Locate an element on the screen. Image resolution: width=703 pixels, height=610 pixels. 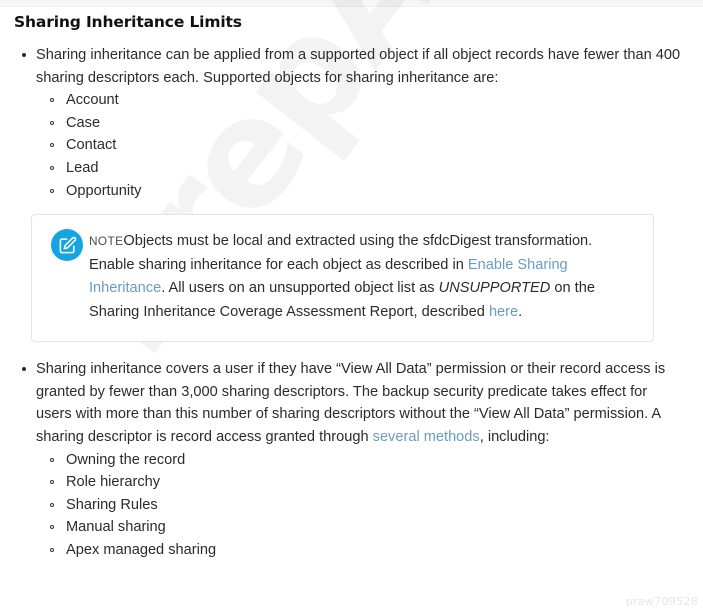
bullet2-segment-2: , including: is located at coordinates (514, 436).